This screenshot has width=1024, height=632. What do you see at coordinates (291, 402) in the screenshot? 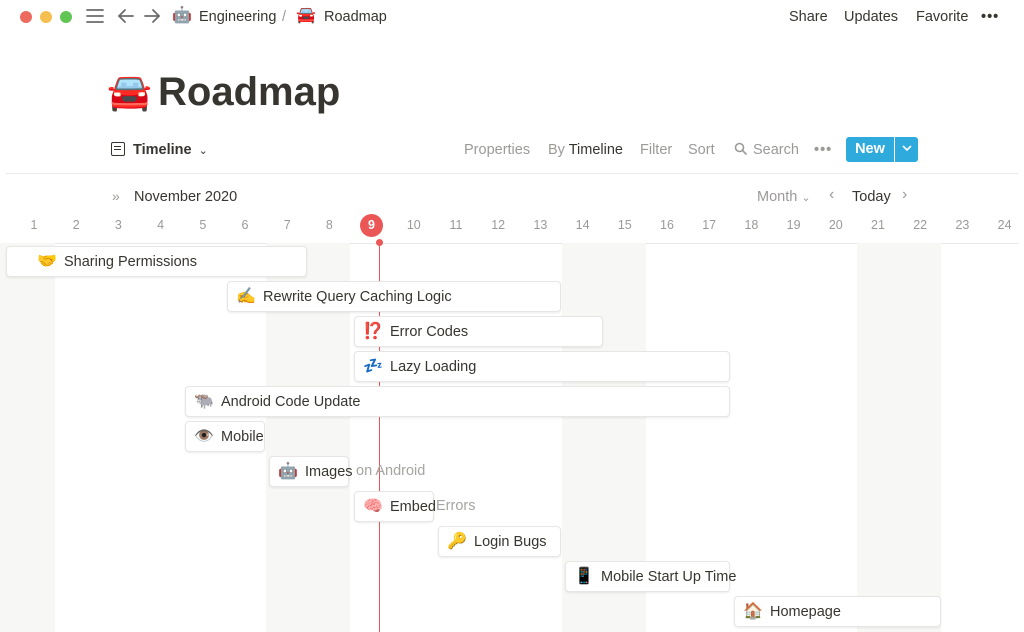
I see `card-label: Android Code Update` at bounding box center [291, 402].